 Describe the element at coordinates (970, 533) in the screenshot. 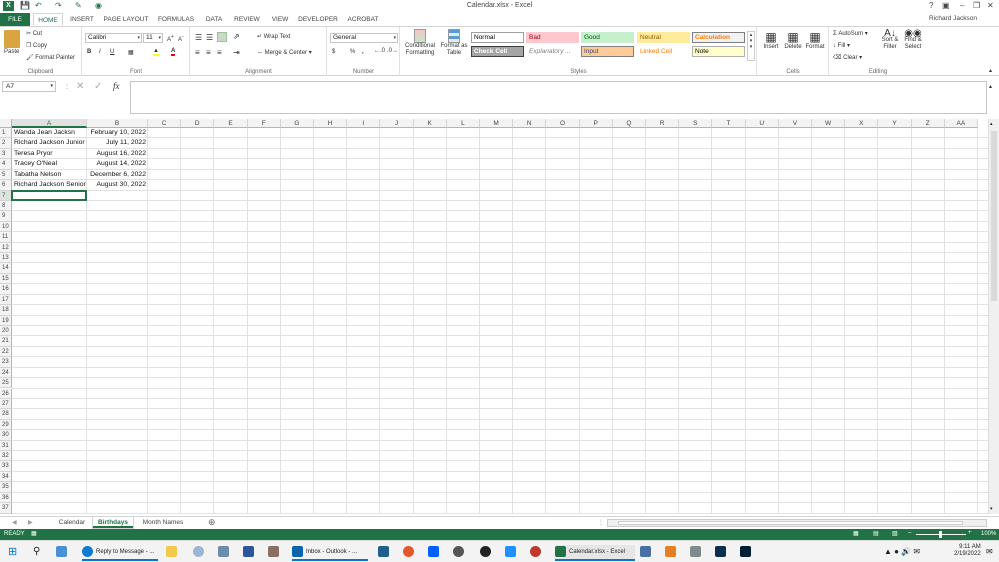

I see `zoom-in-icon: +` at that location.